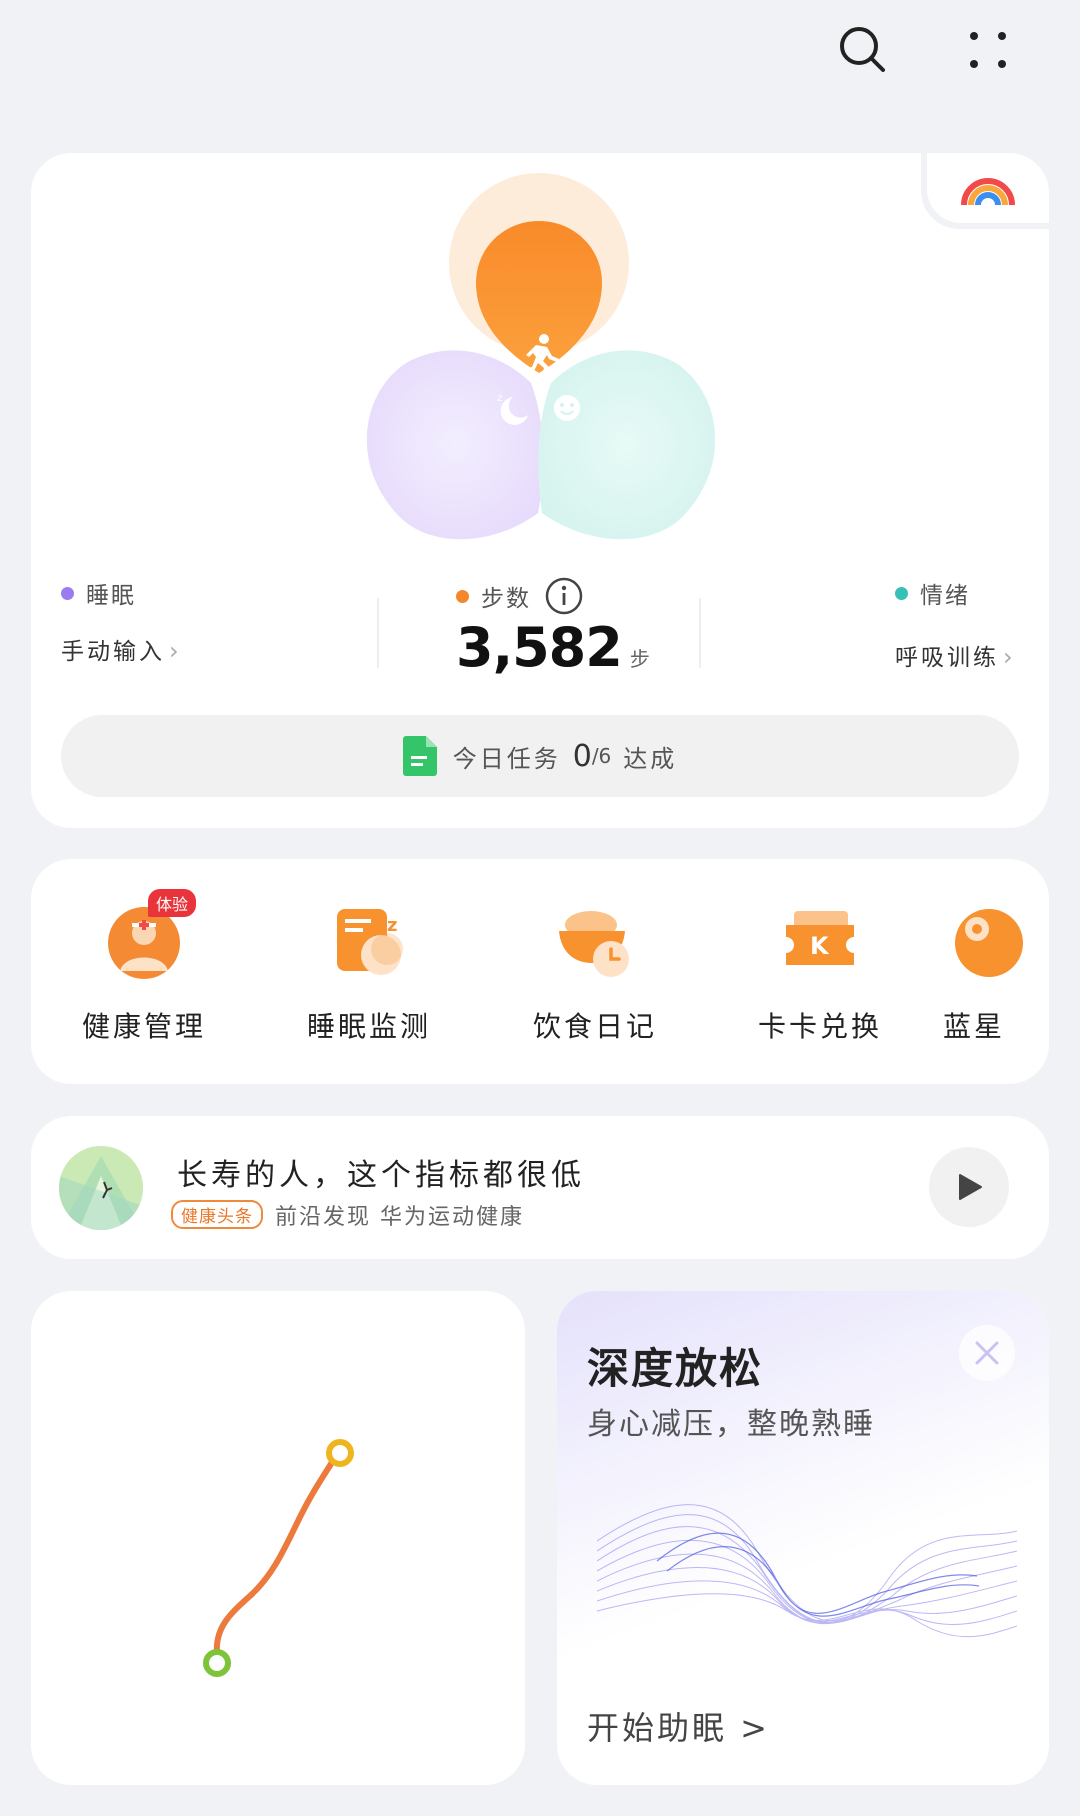 The width and height of the screenshot is (1080, 1816). I want to click on route-map, so click(278, 1558).